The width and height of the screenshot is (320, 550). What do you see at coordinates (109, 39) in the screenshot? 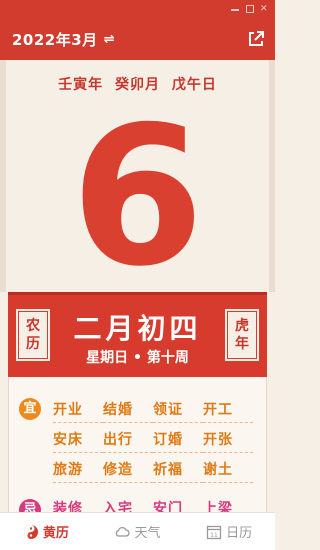
I see `swap-icon: ⇌` at bounding box center [109, 39].